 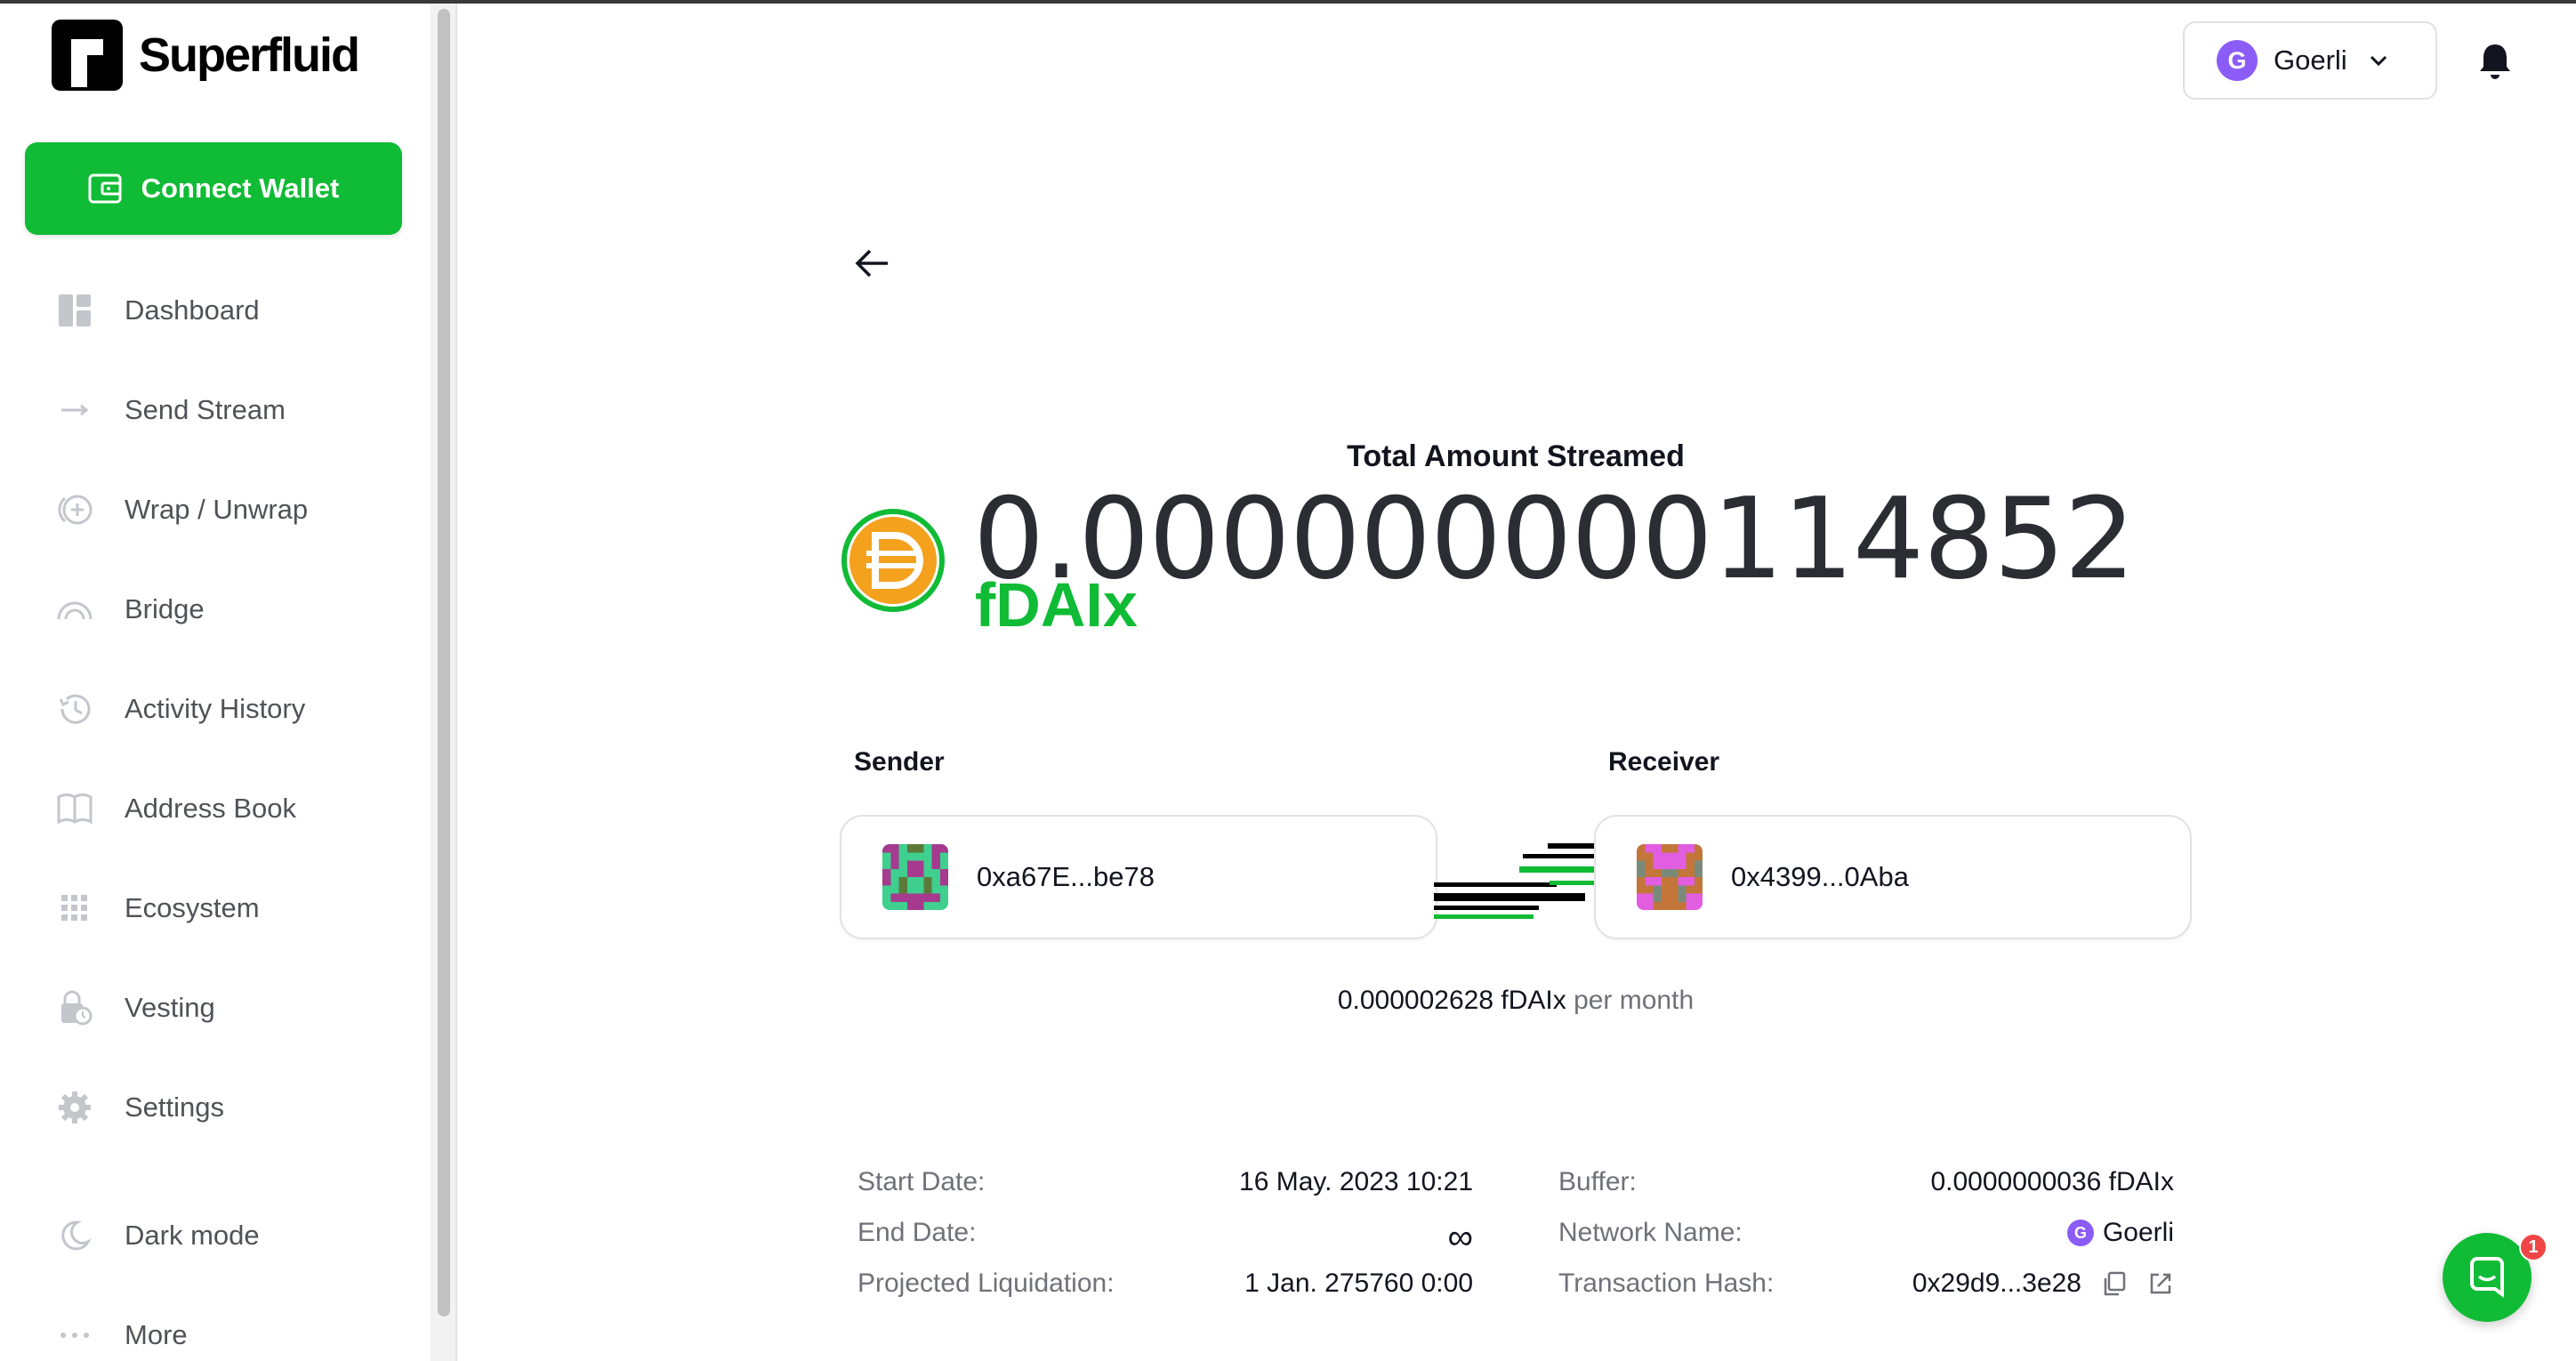 I want to click on wallet-icon, so click(x=105, y=188).